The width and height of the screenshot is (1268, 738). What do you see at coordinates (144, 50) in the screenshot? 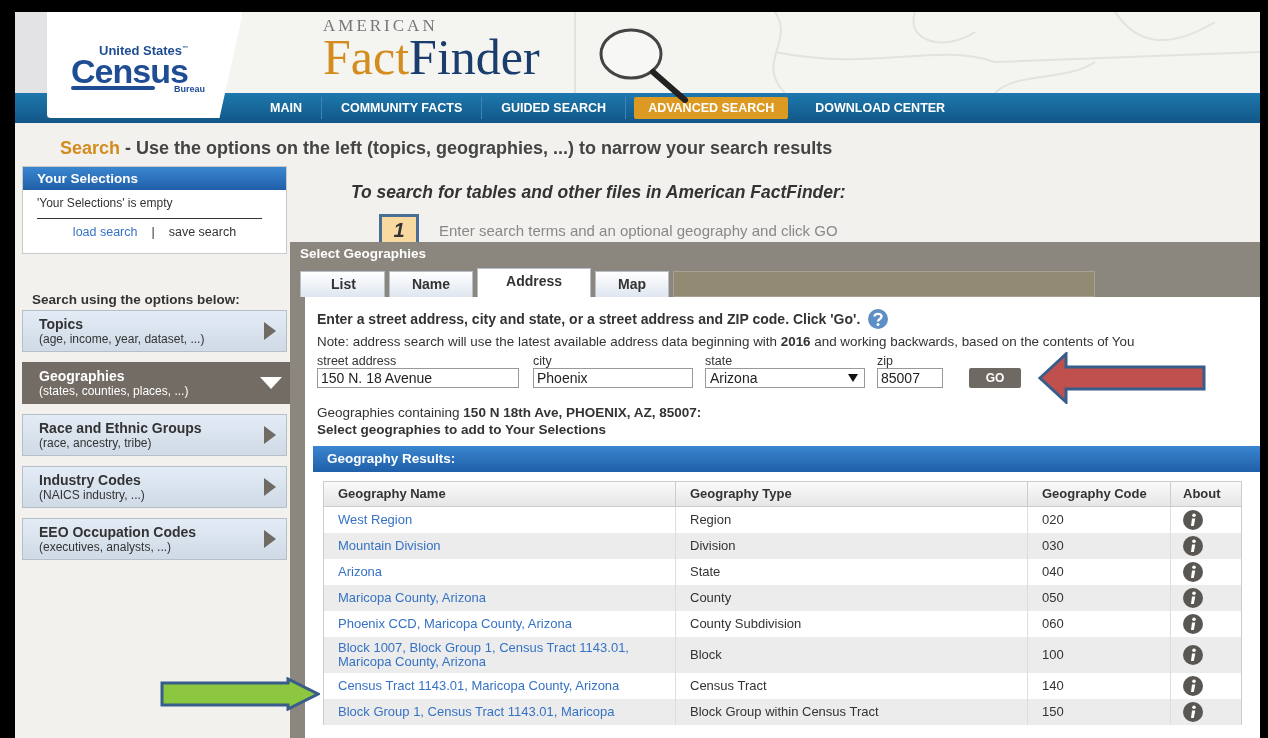
I see `logo-text: United States$^{™}$` at bounding box center [144, 50].